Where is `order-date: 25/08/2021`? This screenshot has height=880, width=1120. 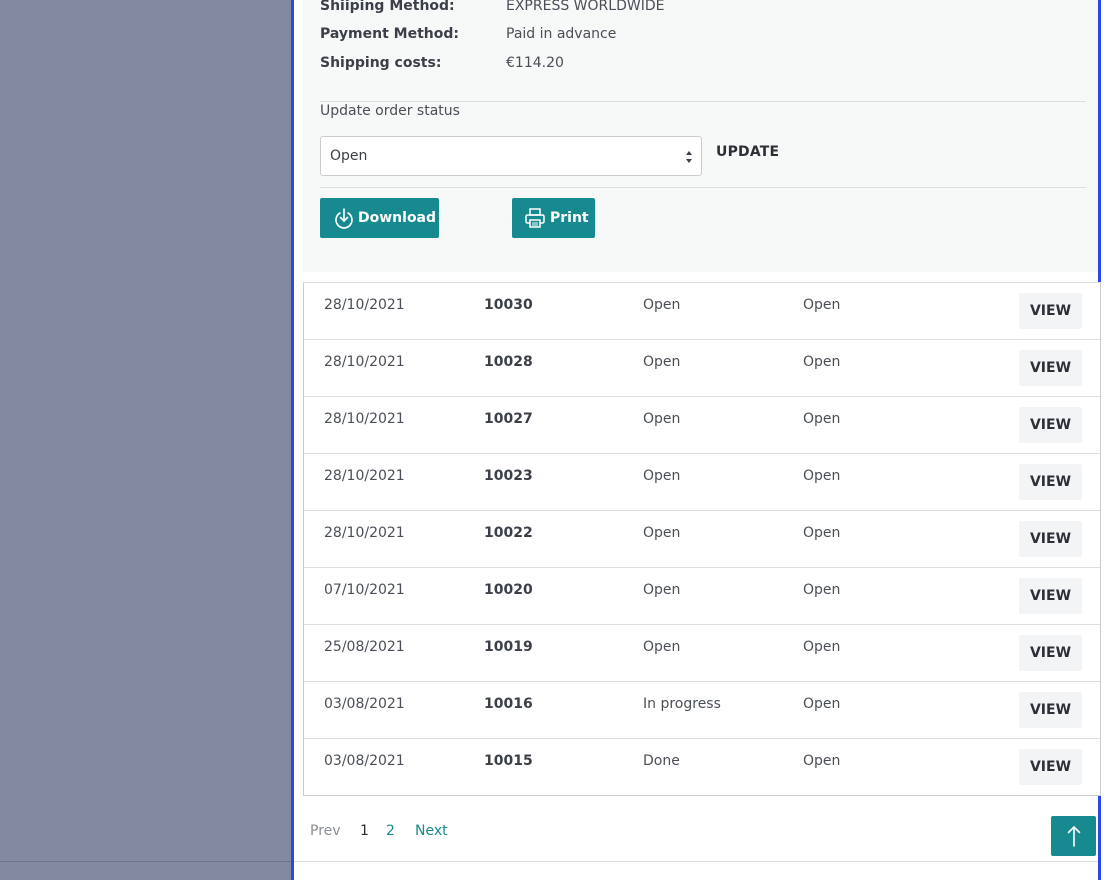 order-date: 25/08/2021 is located at coordinates (364, 647).